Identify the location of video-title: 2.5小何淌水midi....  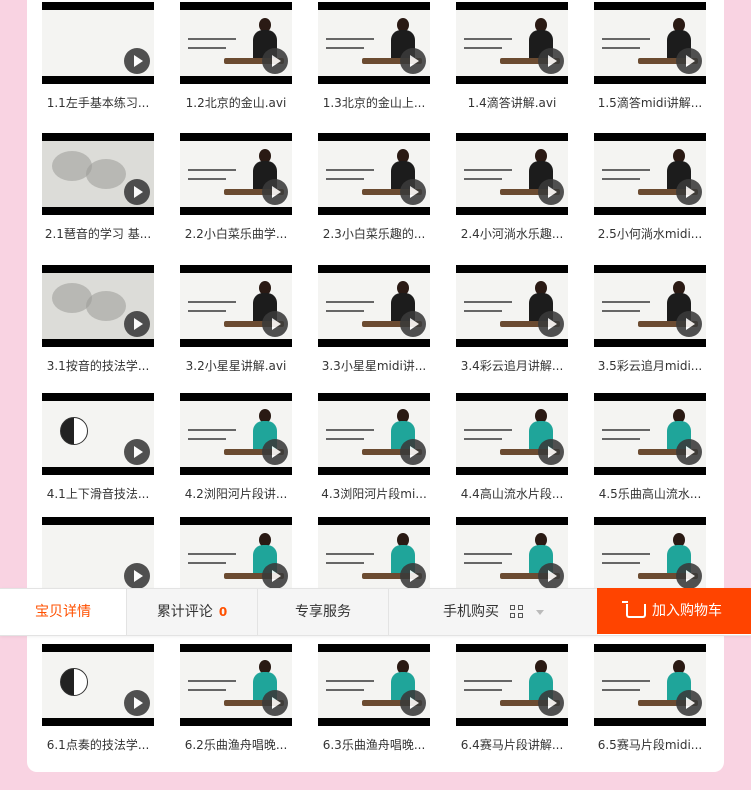
(650, 234).